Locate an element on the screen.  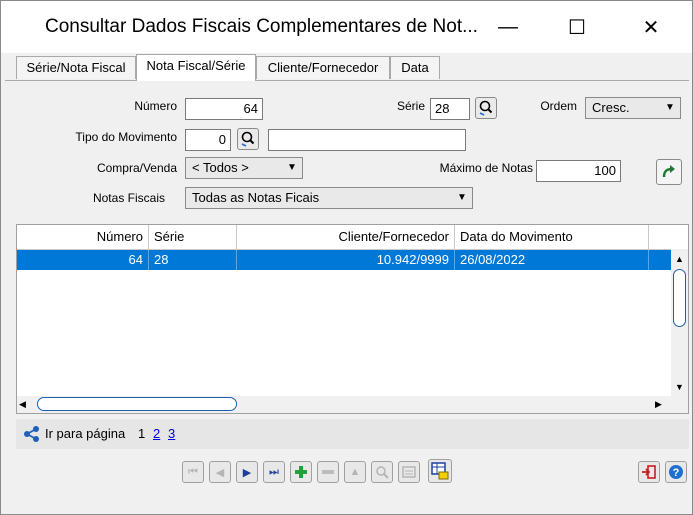
tab-divider is located at coordinates (347, 80).